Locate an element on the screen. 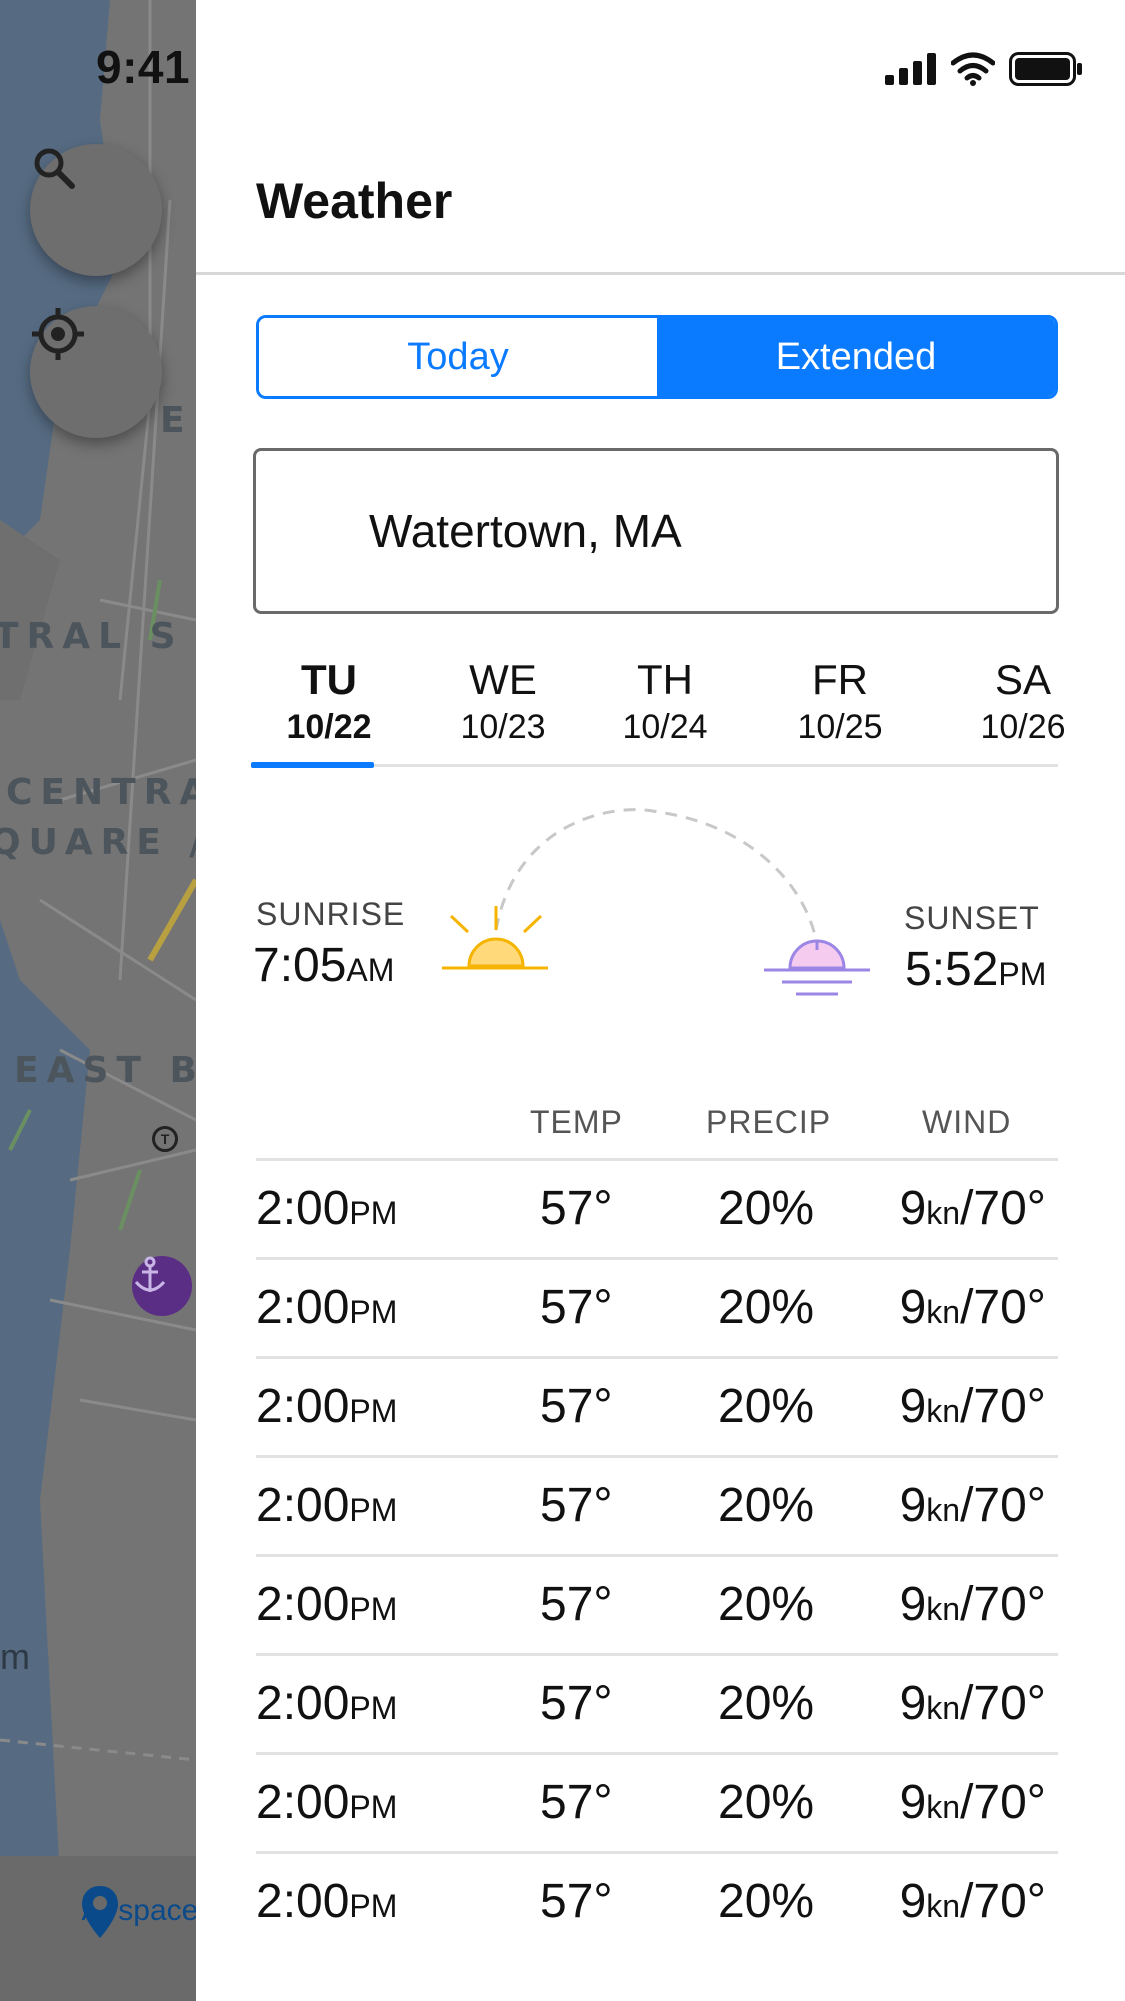 This screenshot has height=2001, width=1125. day-abbr: FR is located at coordinates (840, 679).